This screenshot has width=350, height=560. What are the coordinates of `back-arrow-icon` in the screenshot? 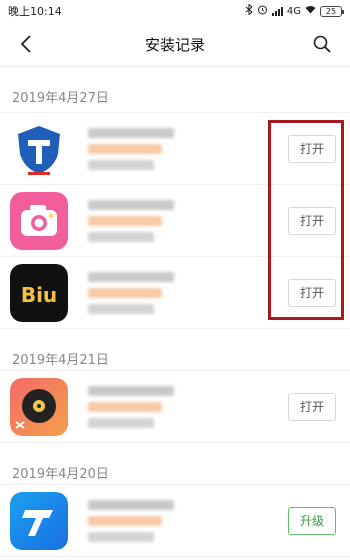 It's located at (25, 44).